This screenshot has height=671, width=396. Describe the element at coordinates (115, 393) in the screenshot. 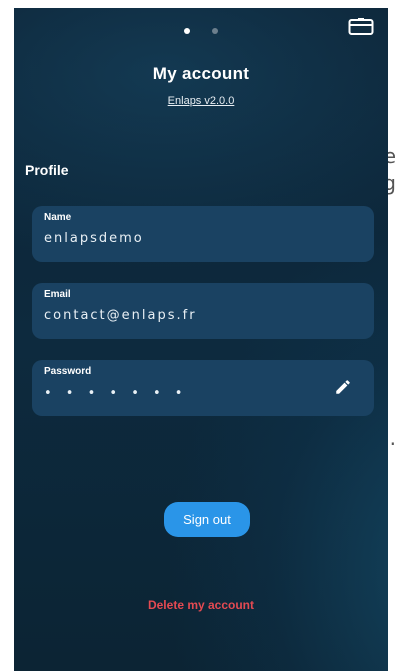

I see `password-field-value: • • • • • • •` at that location.